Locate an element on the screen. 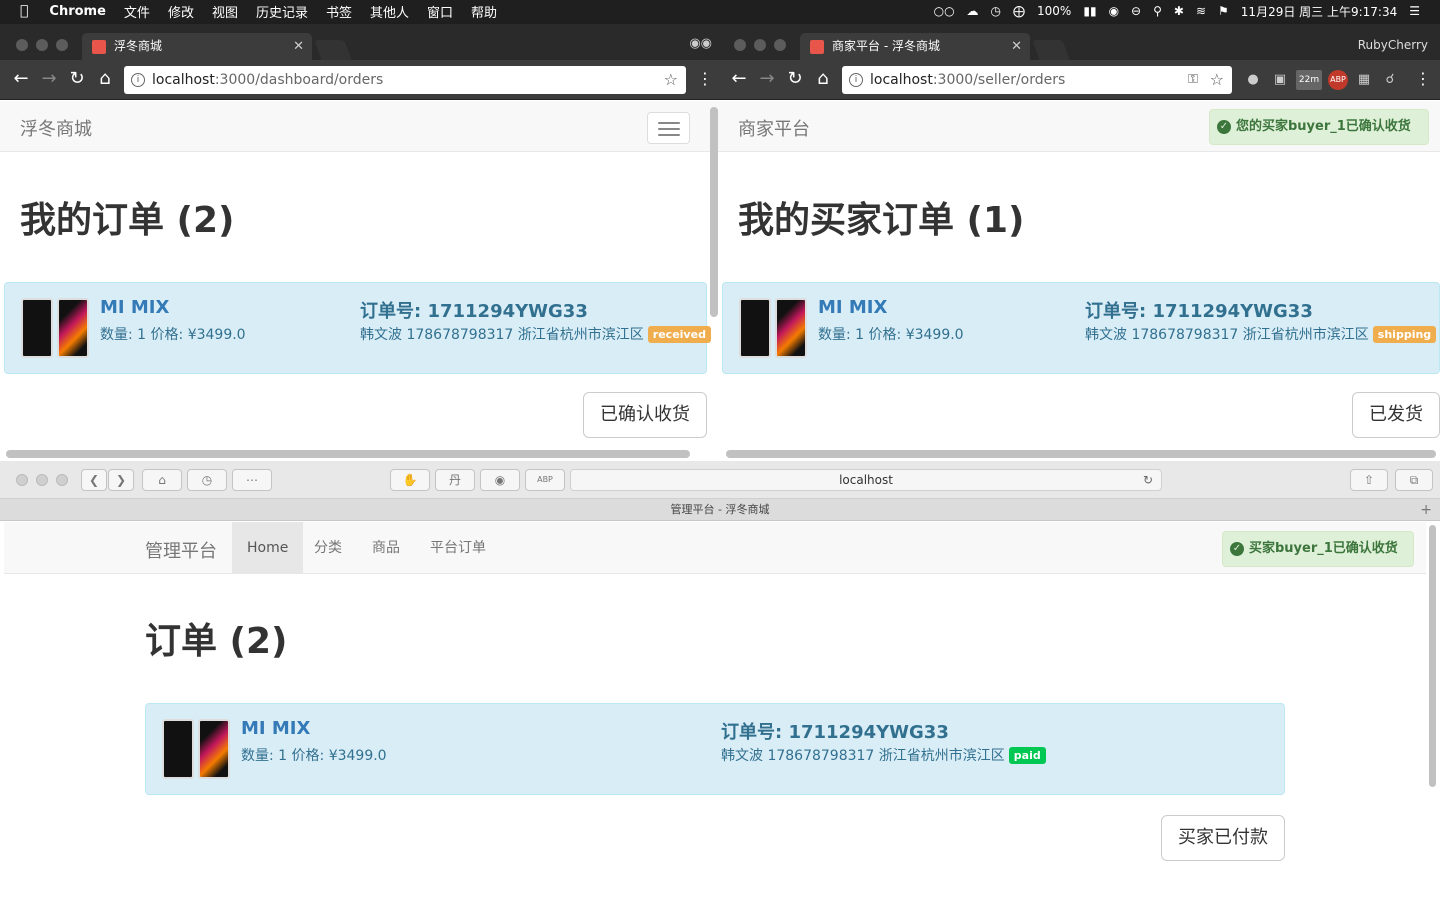 The image size is (1440, 900). menu-file: 文件 is located at coordinates (137, 11).